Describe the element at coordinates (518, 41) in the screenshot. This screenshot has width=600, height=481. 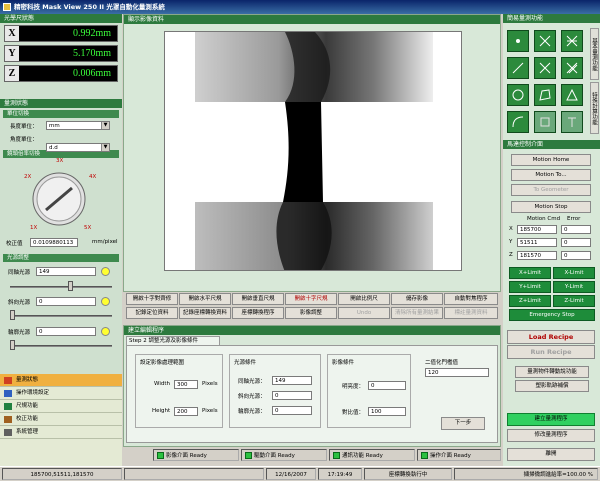
I see `point-tool-icon` at that location.